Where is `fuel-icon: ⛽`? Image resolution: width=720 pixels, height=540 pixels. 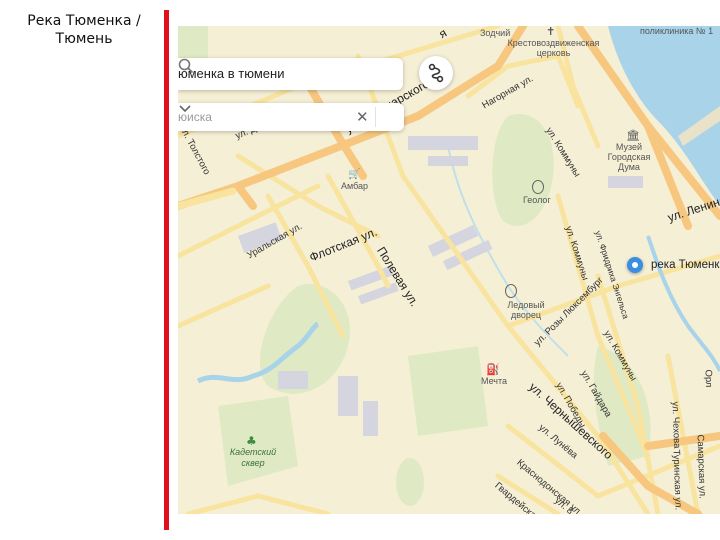
fuel-icon: ⛽ is located at coordinates (493, 369).